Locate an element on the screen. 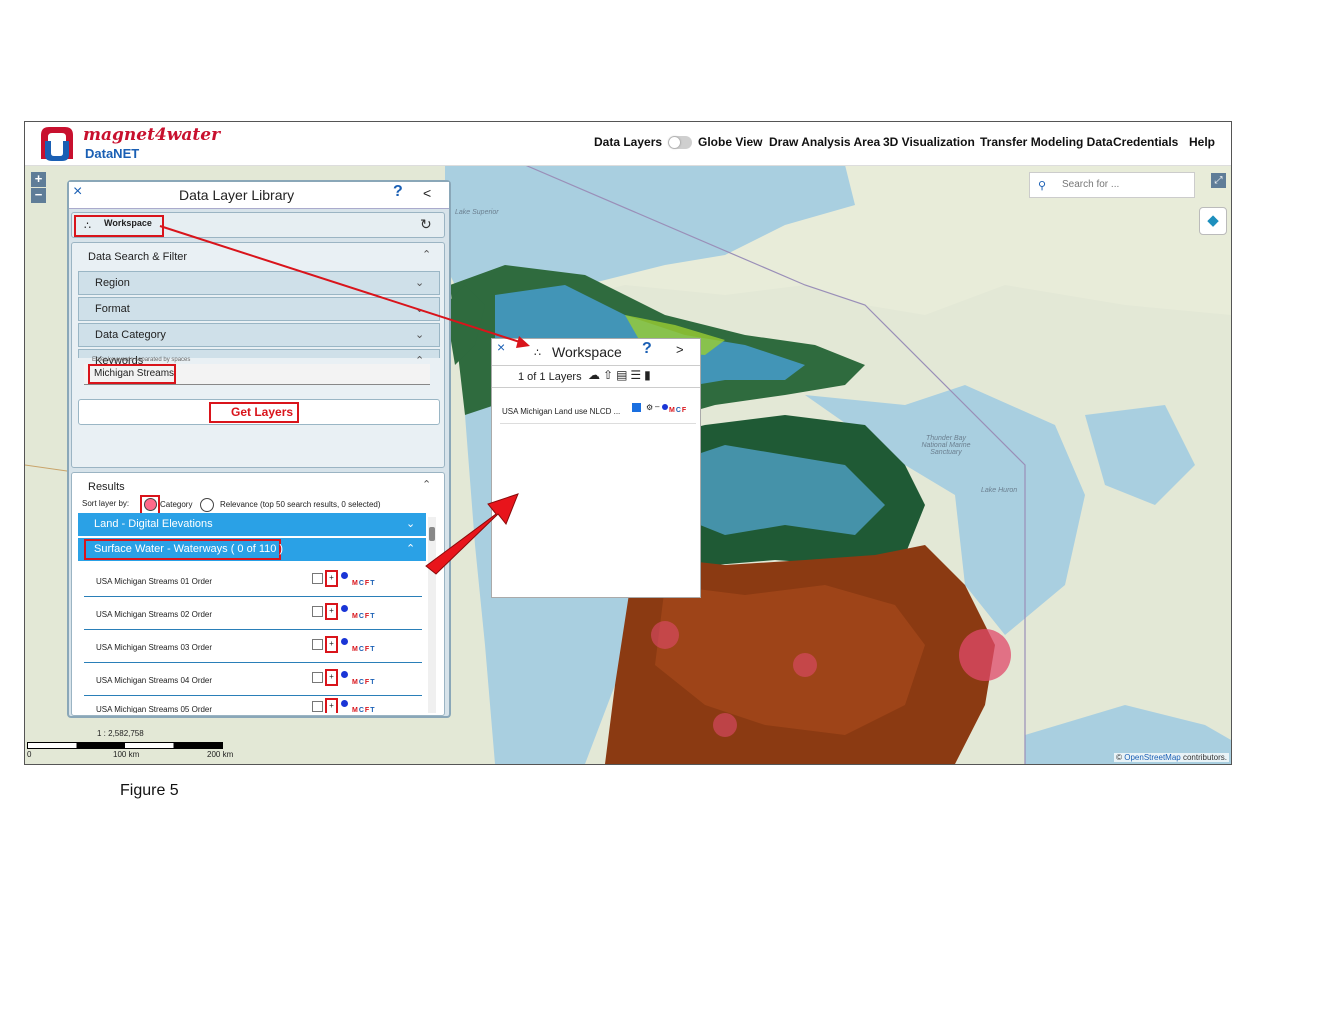 The width and height of the screenshot is (1320, 1020). map-attribution: © OpenStreetMap contributors. is located at coordinates (1171, 757).